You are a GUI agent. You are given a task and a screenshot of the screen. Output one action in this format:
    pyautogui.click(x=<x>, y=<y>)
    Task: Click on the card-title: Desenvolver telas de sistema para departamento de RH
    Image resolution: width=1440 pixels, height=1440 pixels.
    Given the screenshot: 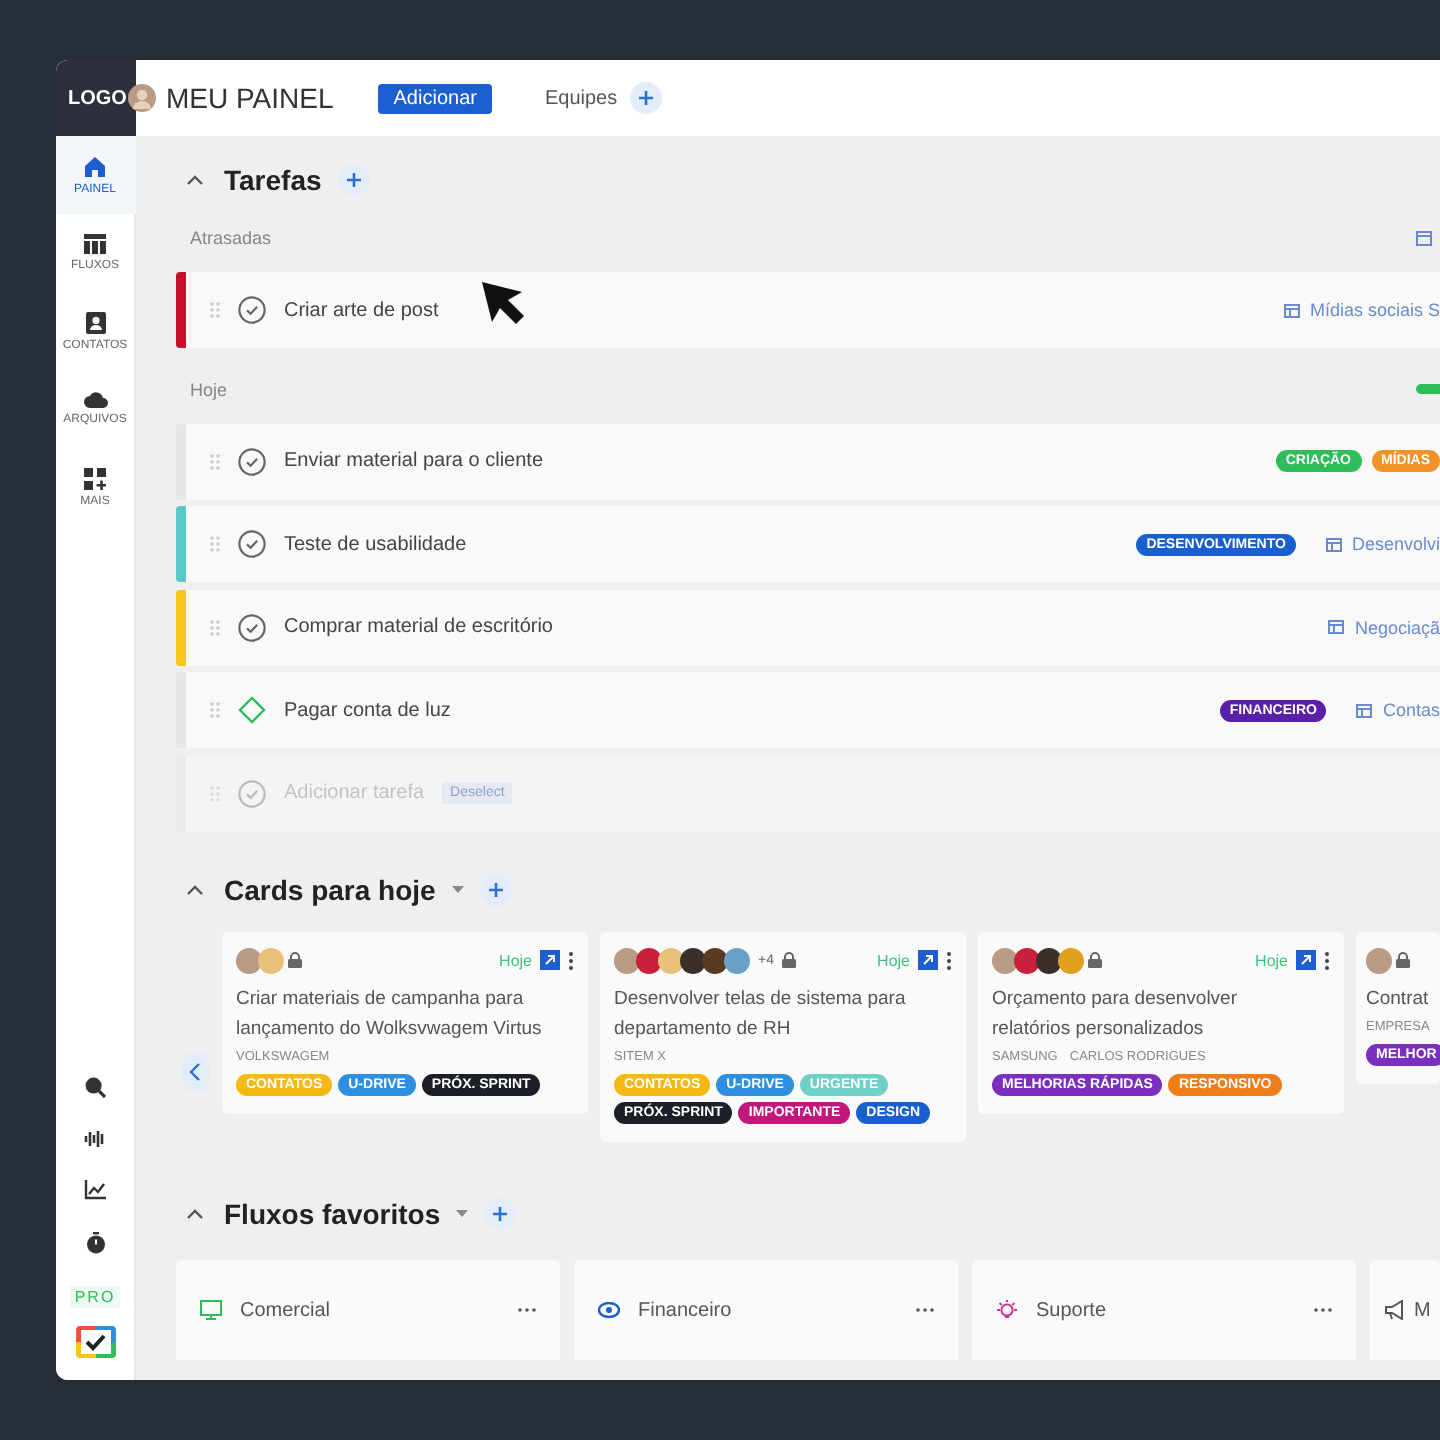 What is the action you would take?
    pyautogui.click(x=761, y=1015)
    